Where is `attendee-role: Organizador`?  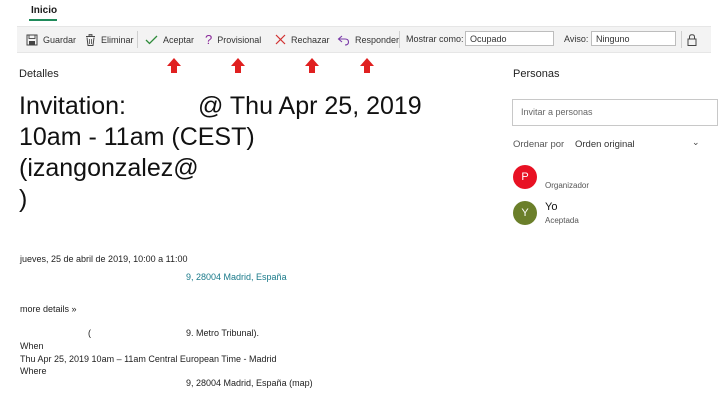 attendee-role: Organizador is located at coordinates (567, 185).